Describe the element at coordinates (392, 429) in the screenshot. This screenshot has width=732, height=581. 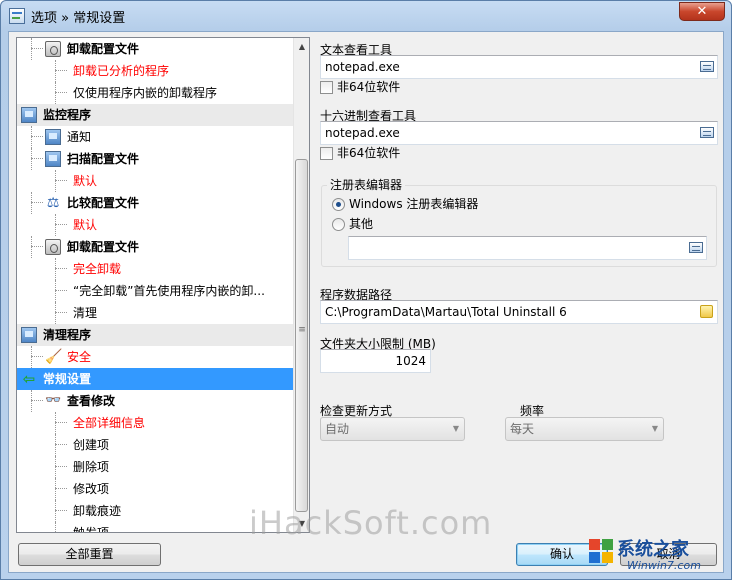
I see `update-method-select: 自动 ▼` at that location.